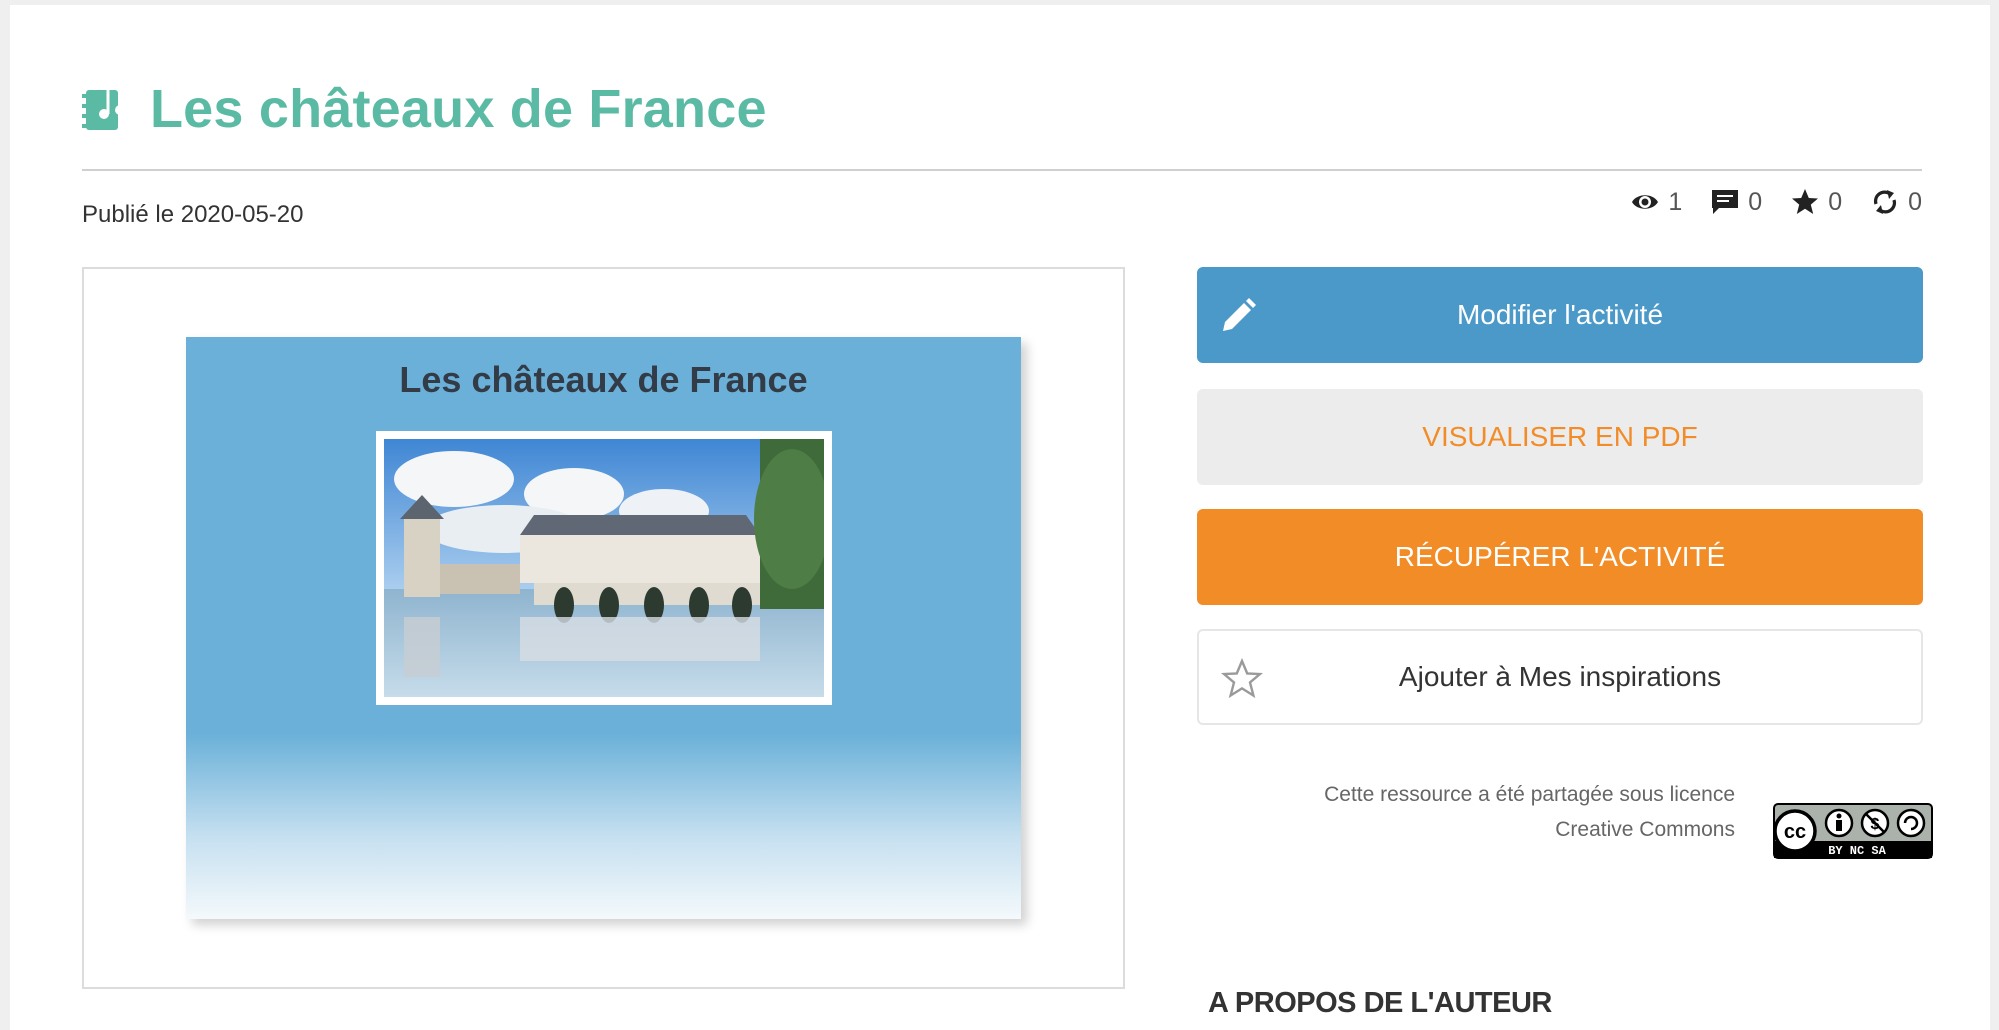 This screenshot has height=1030, width=1999. What do you see at coordinates (1675, 201) in the screenshot?
I see `views-count: 1` at bounding box center [1675, 201].